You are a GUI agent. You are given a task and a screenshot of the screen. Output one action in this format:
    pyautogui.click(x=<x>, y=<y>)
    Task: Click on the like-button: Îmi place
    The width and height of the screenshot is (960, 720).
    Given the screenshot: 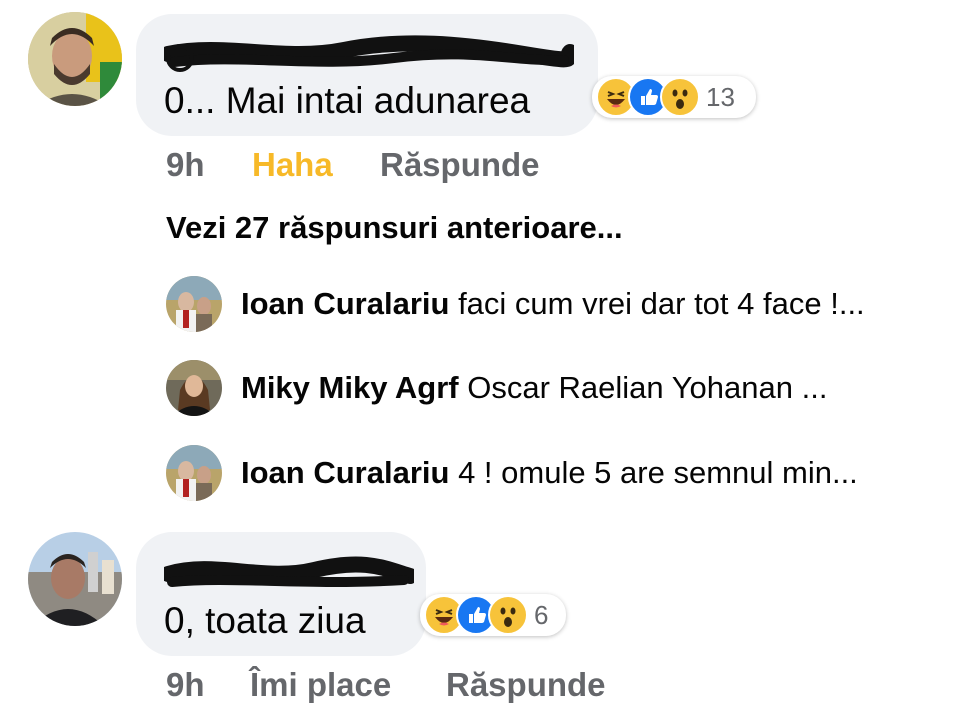 What is the action you would take?
    pyautogui.click(x=320, y=685)
    